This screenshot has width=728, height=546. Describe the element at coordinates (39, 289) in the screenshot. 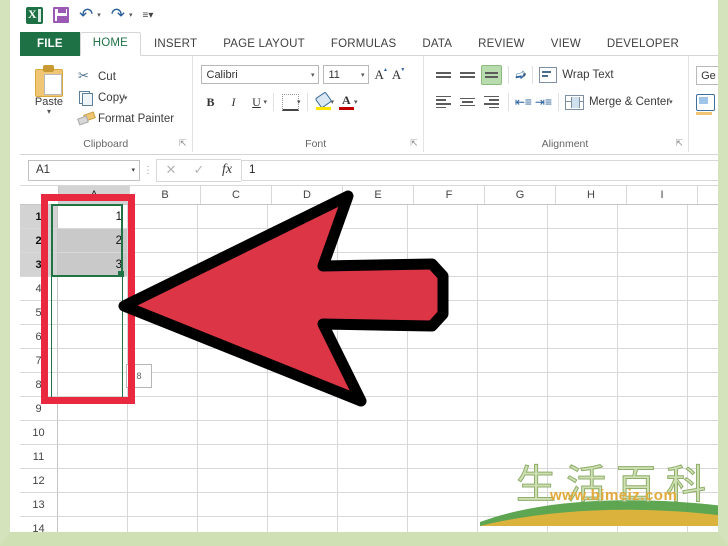

I see `row-header: 4` at that location.